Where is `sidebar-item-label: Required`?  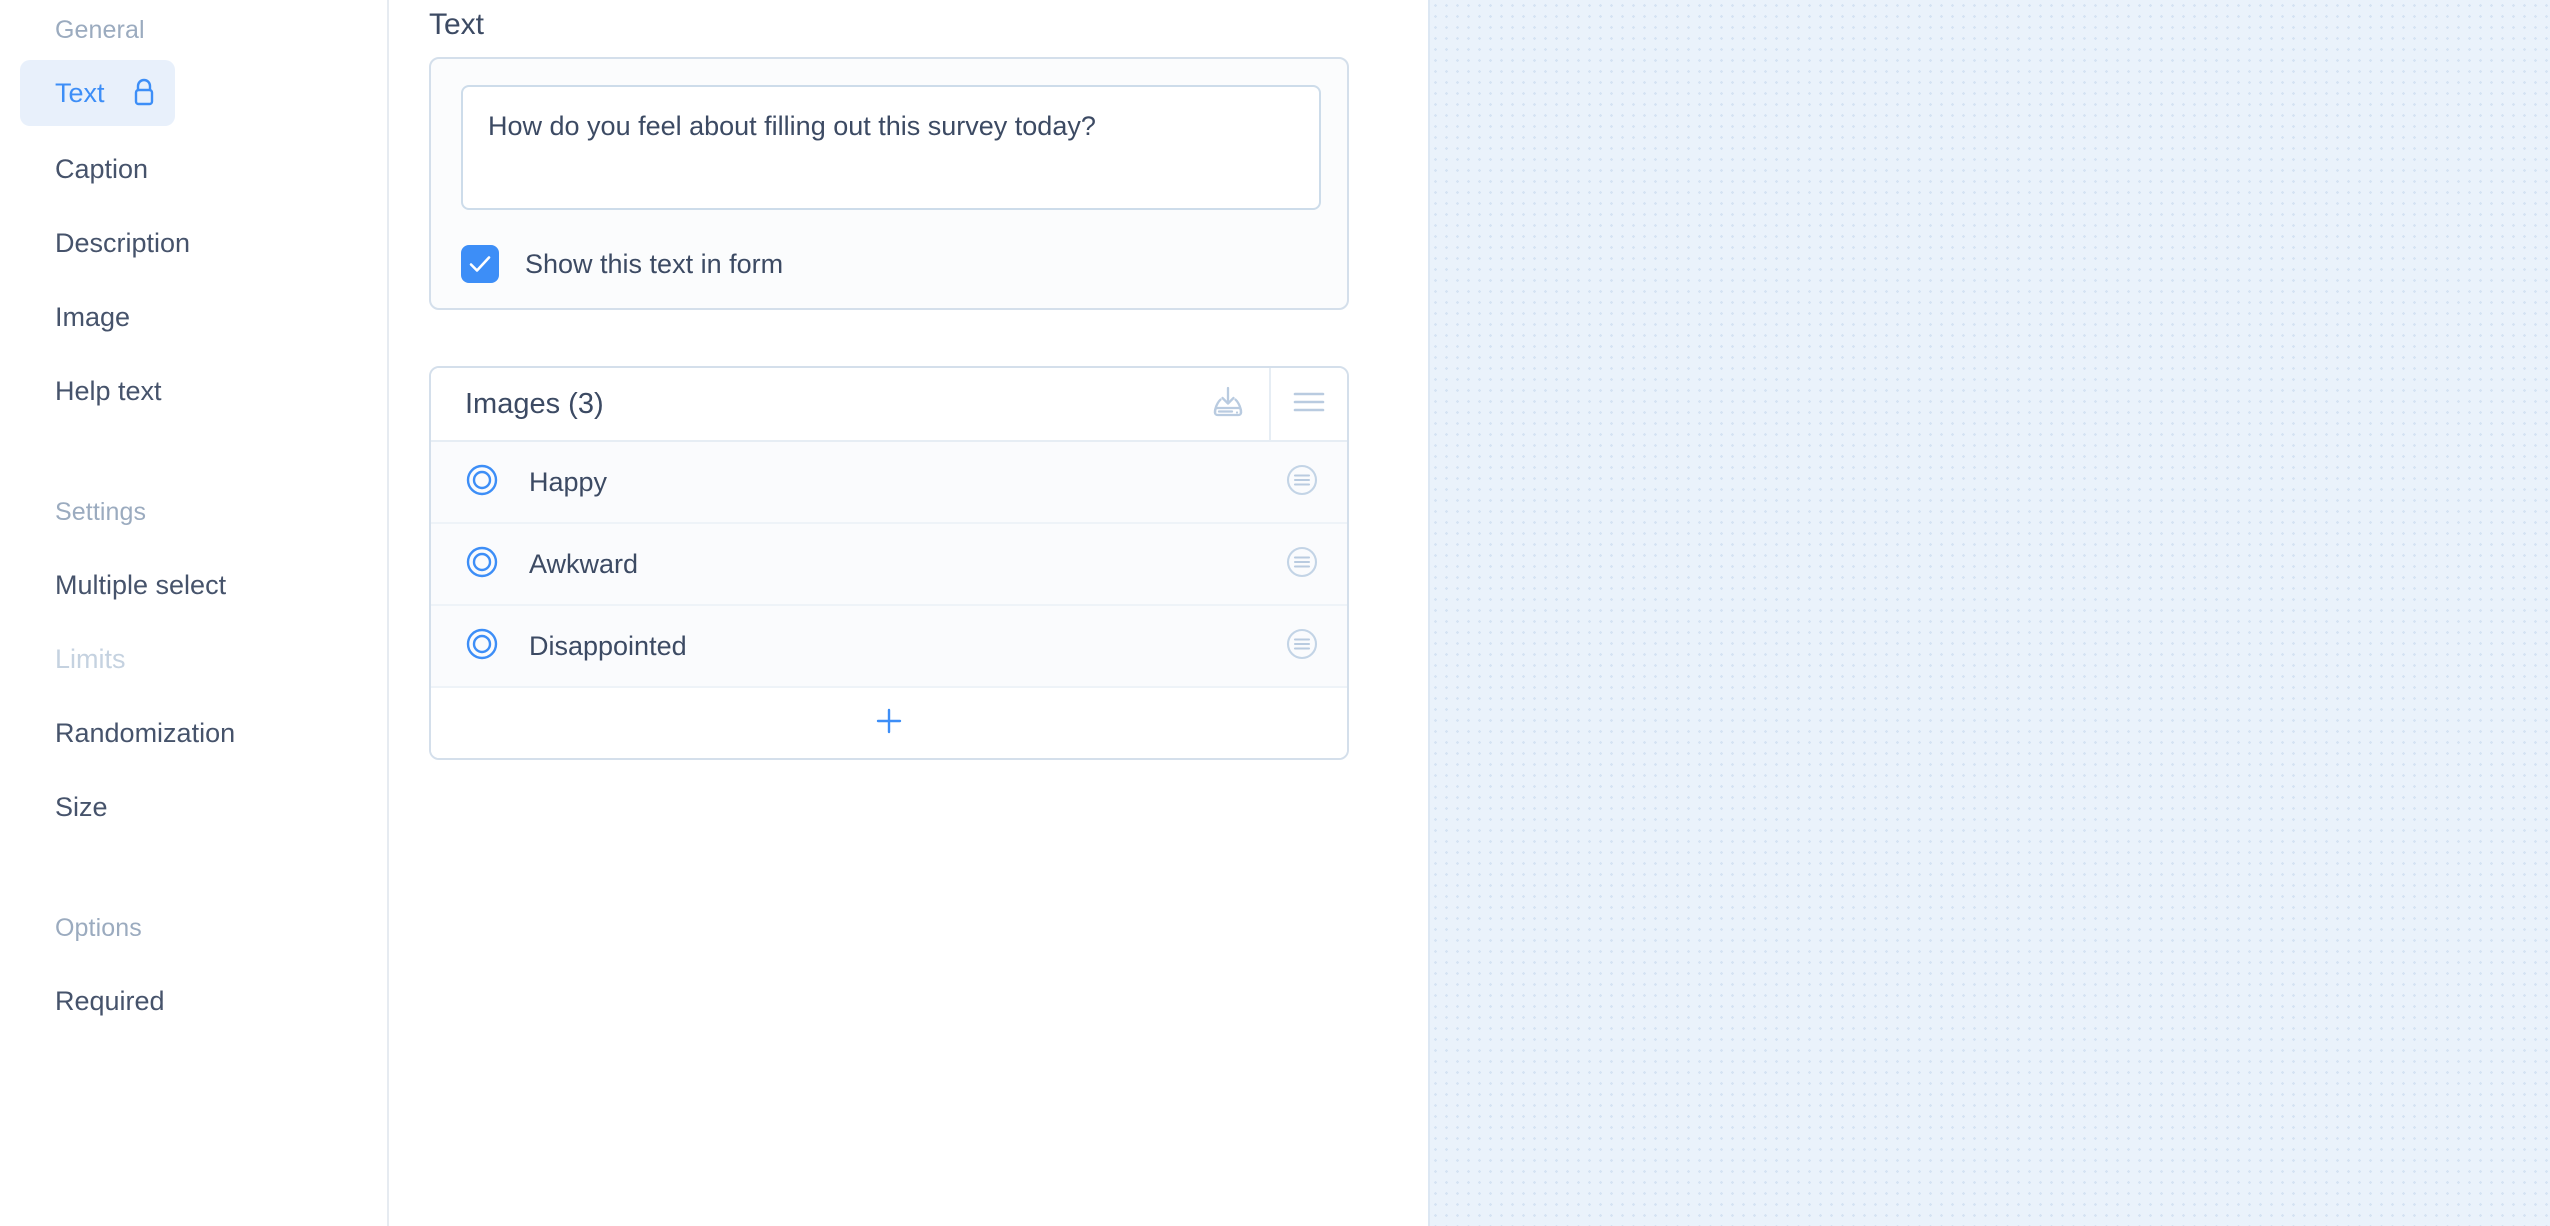 sidebar-item-label: Required is located at coordinates (110, 1000).